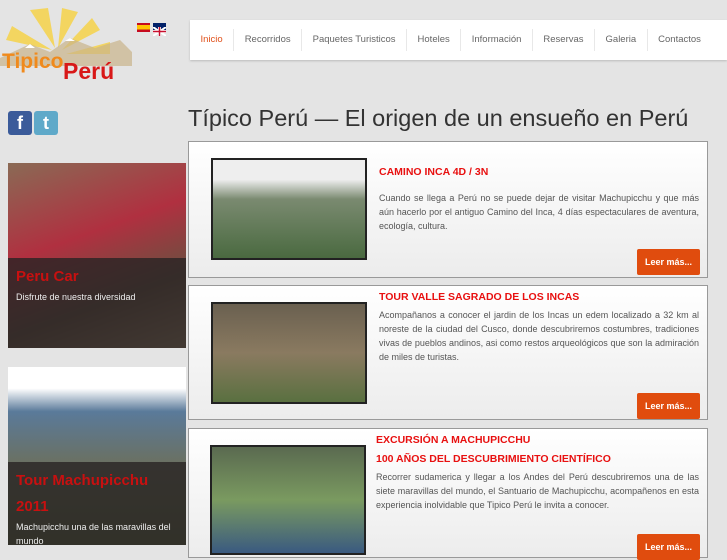 The width and height of the screenshot is (727, 560). What do you see at coordinates (46, 123) in the screenshot?
I see `twitter-icon: t` at bounding box center [46, 123].